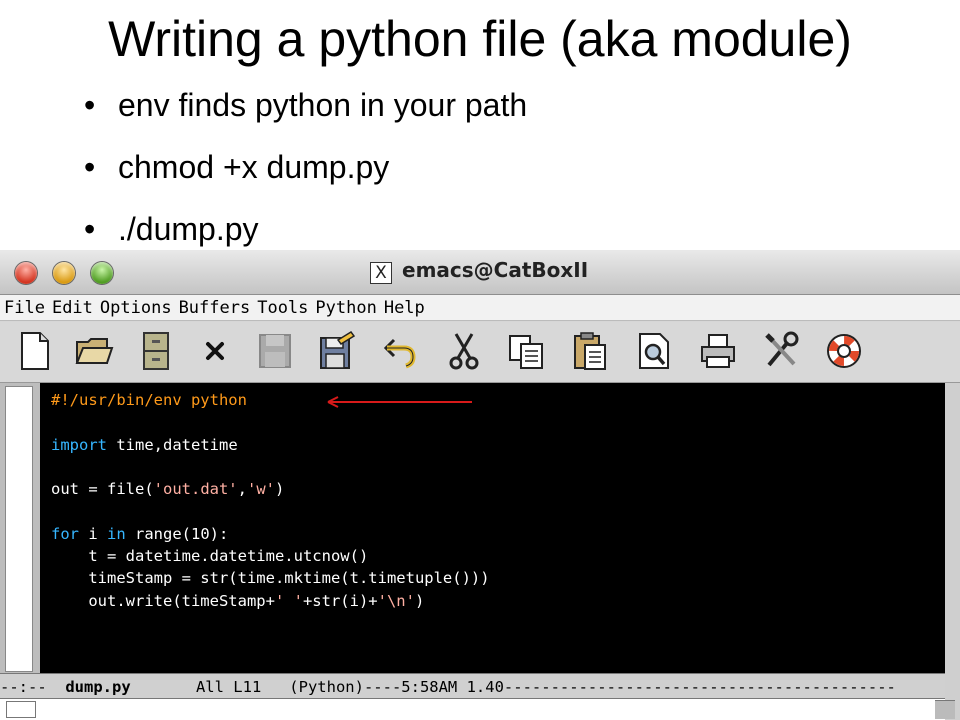  What do you see at coordinates (400, 351) in the screenshot?
I see `undo-icon` at bounding box center [400, 351].